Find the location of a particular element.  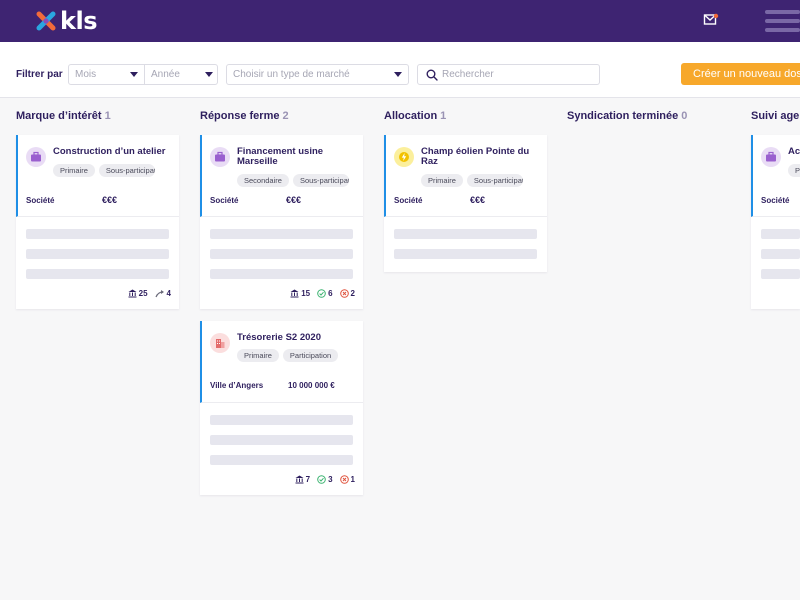

column-count: 2 is located at coordinates (285, 116).